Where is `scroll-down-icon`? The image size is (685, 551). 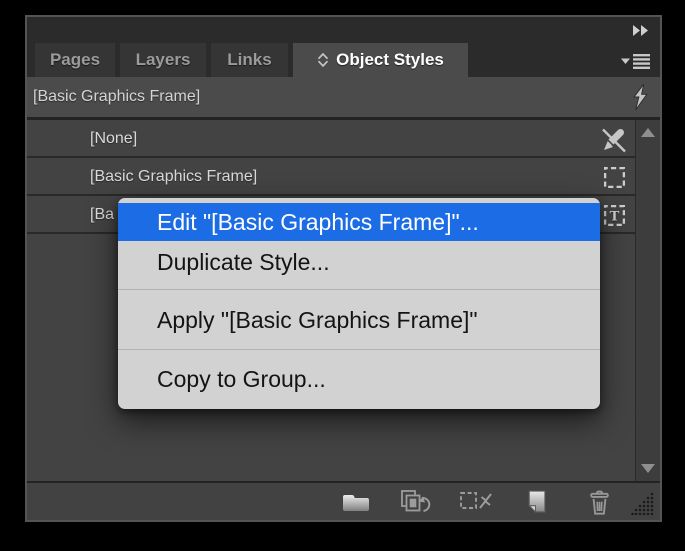
scroll-down-icon is located at coordinates (648, 468).